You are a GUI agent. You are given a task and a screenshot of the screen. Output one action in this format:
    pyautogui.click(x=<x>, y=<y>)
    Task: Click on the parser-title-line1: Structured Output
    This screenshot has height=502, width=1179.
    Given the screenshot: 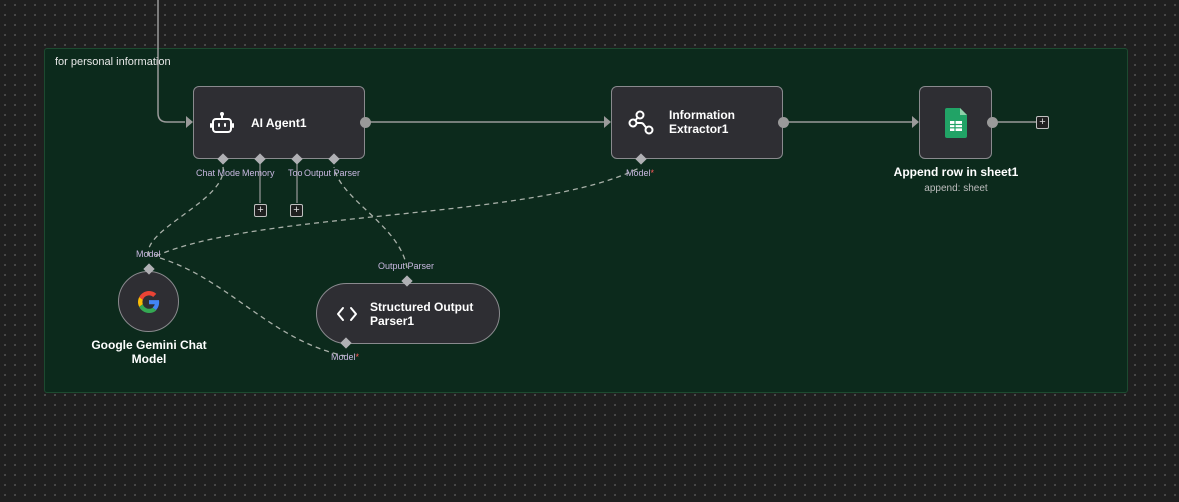 What is the action you would take?
    pyautogui.click(x=422, y=307)
    